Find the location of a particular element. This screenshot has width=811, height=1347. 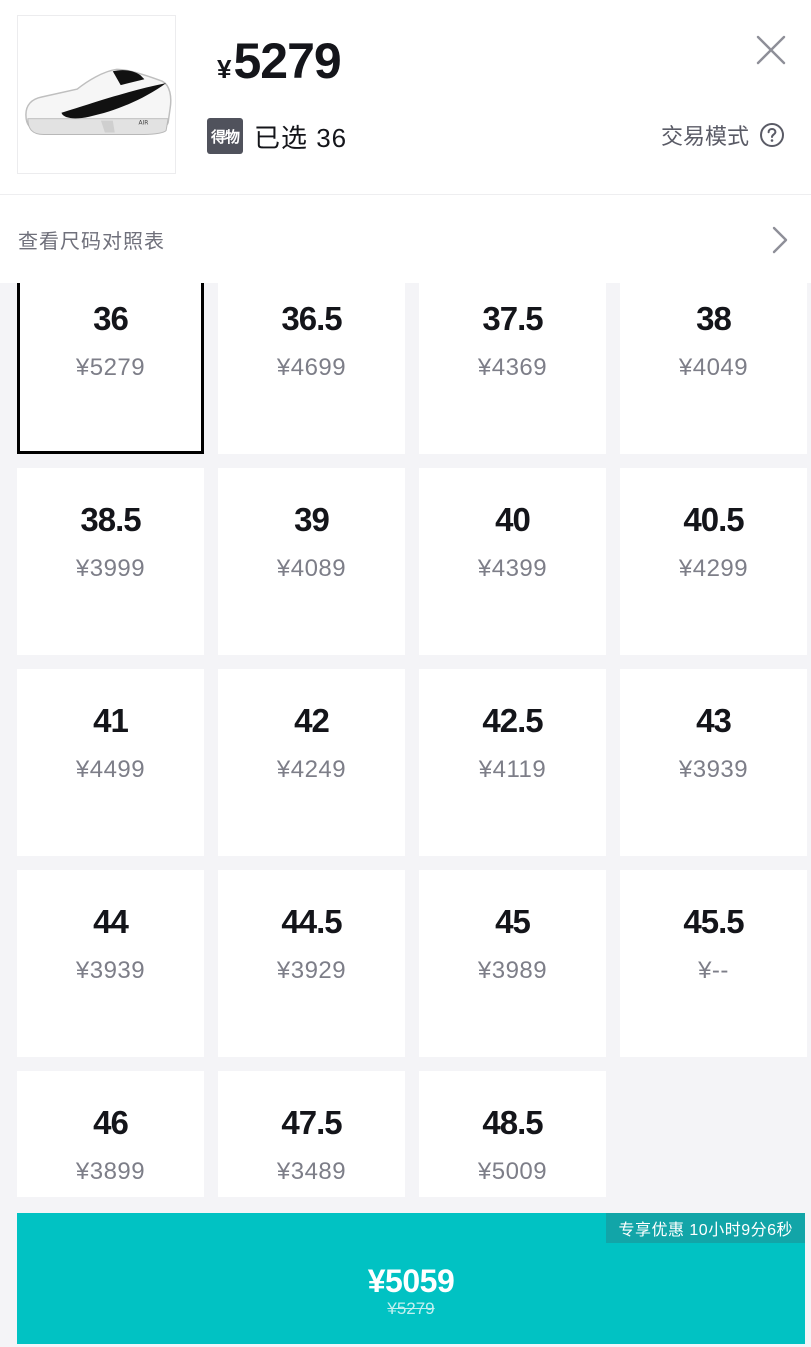

size-price: ¥3989 is located at coordinates (512, 970).